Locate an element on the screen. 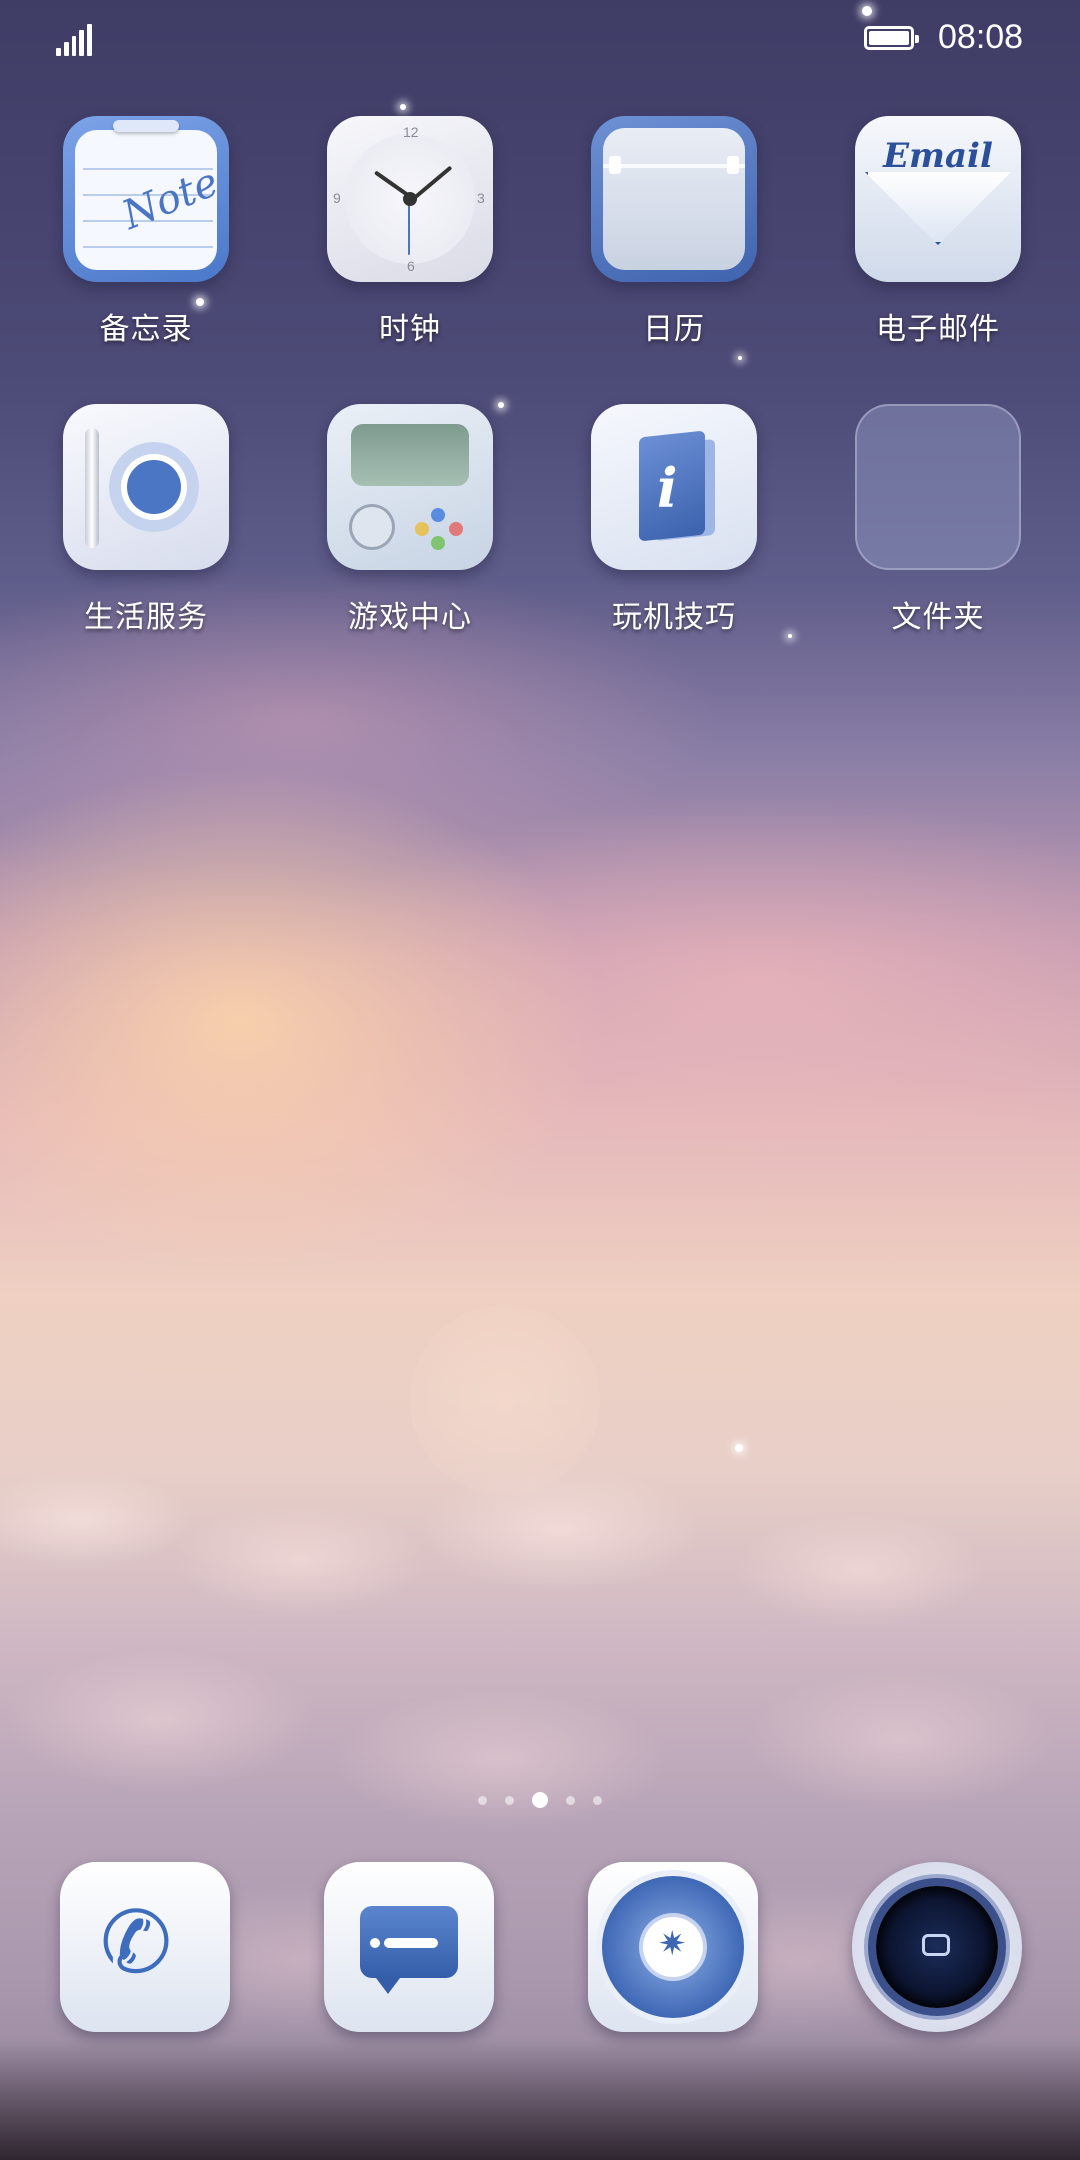  app-label: 时钟 is located at coordinates (410, 329).